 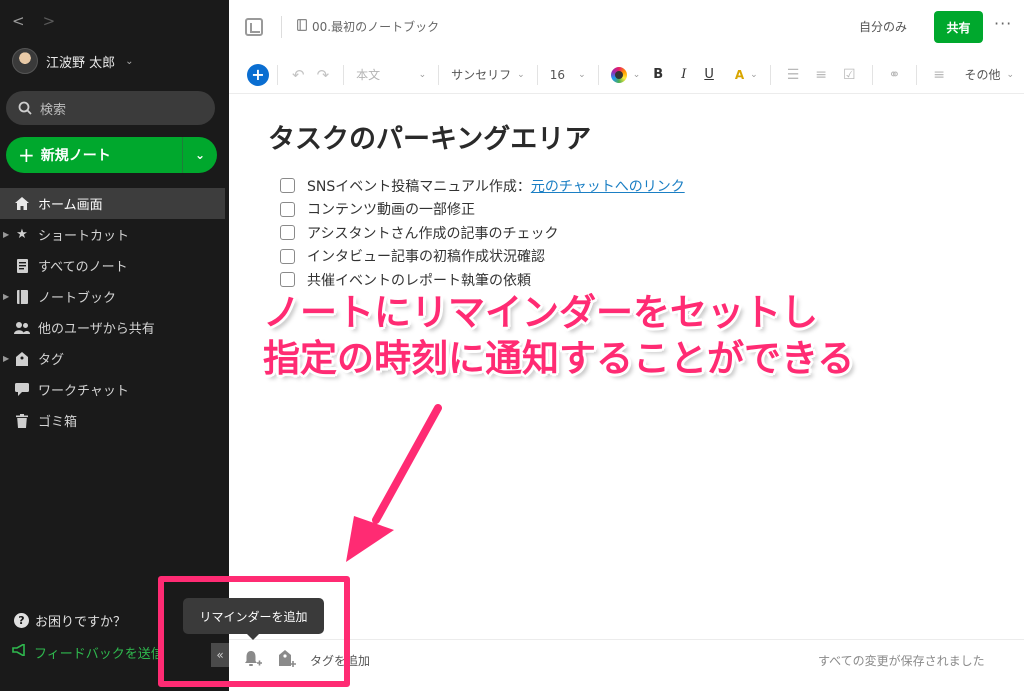 I want to click on list-item: 共催イベントのレポート執筆の依頼, so click(x=482, y=280).